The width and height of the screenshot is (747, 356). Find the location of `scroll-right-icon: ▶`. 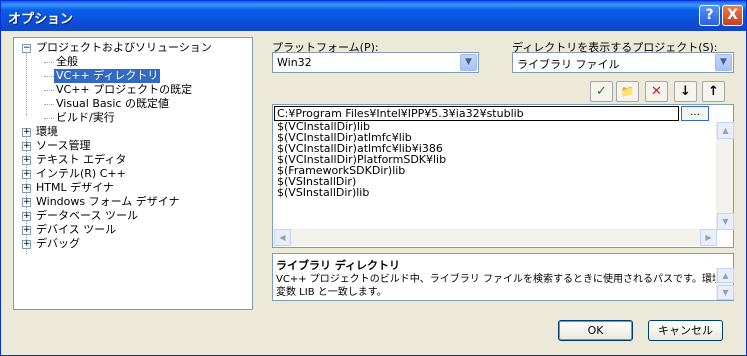

scroll-right-icon: ▶ is located at coordinates (708, 237).